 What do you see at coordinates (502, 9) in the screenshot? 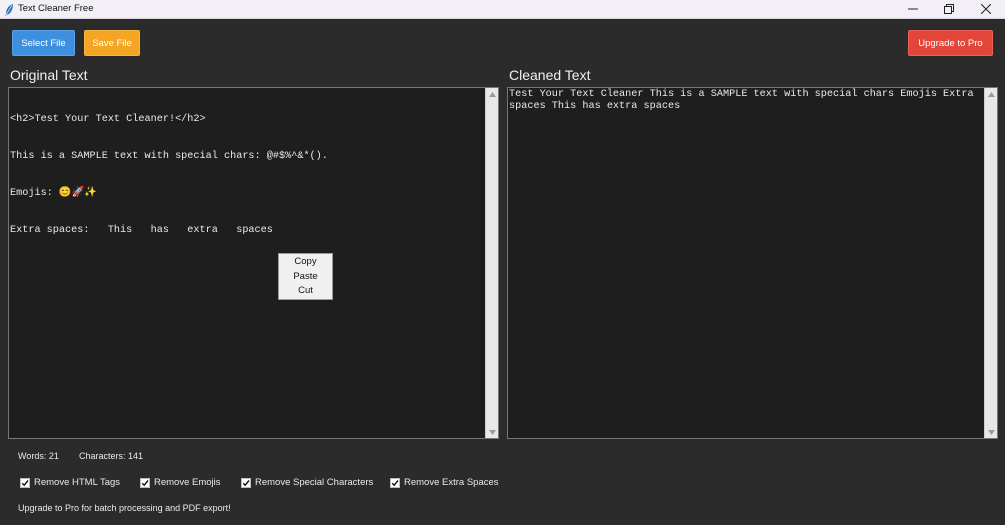
I see `title-bar: Text Cleaner Free` at bounding box center [502, 9].